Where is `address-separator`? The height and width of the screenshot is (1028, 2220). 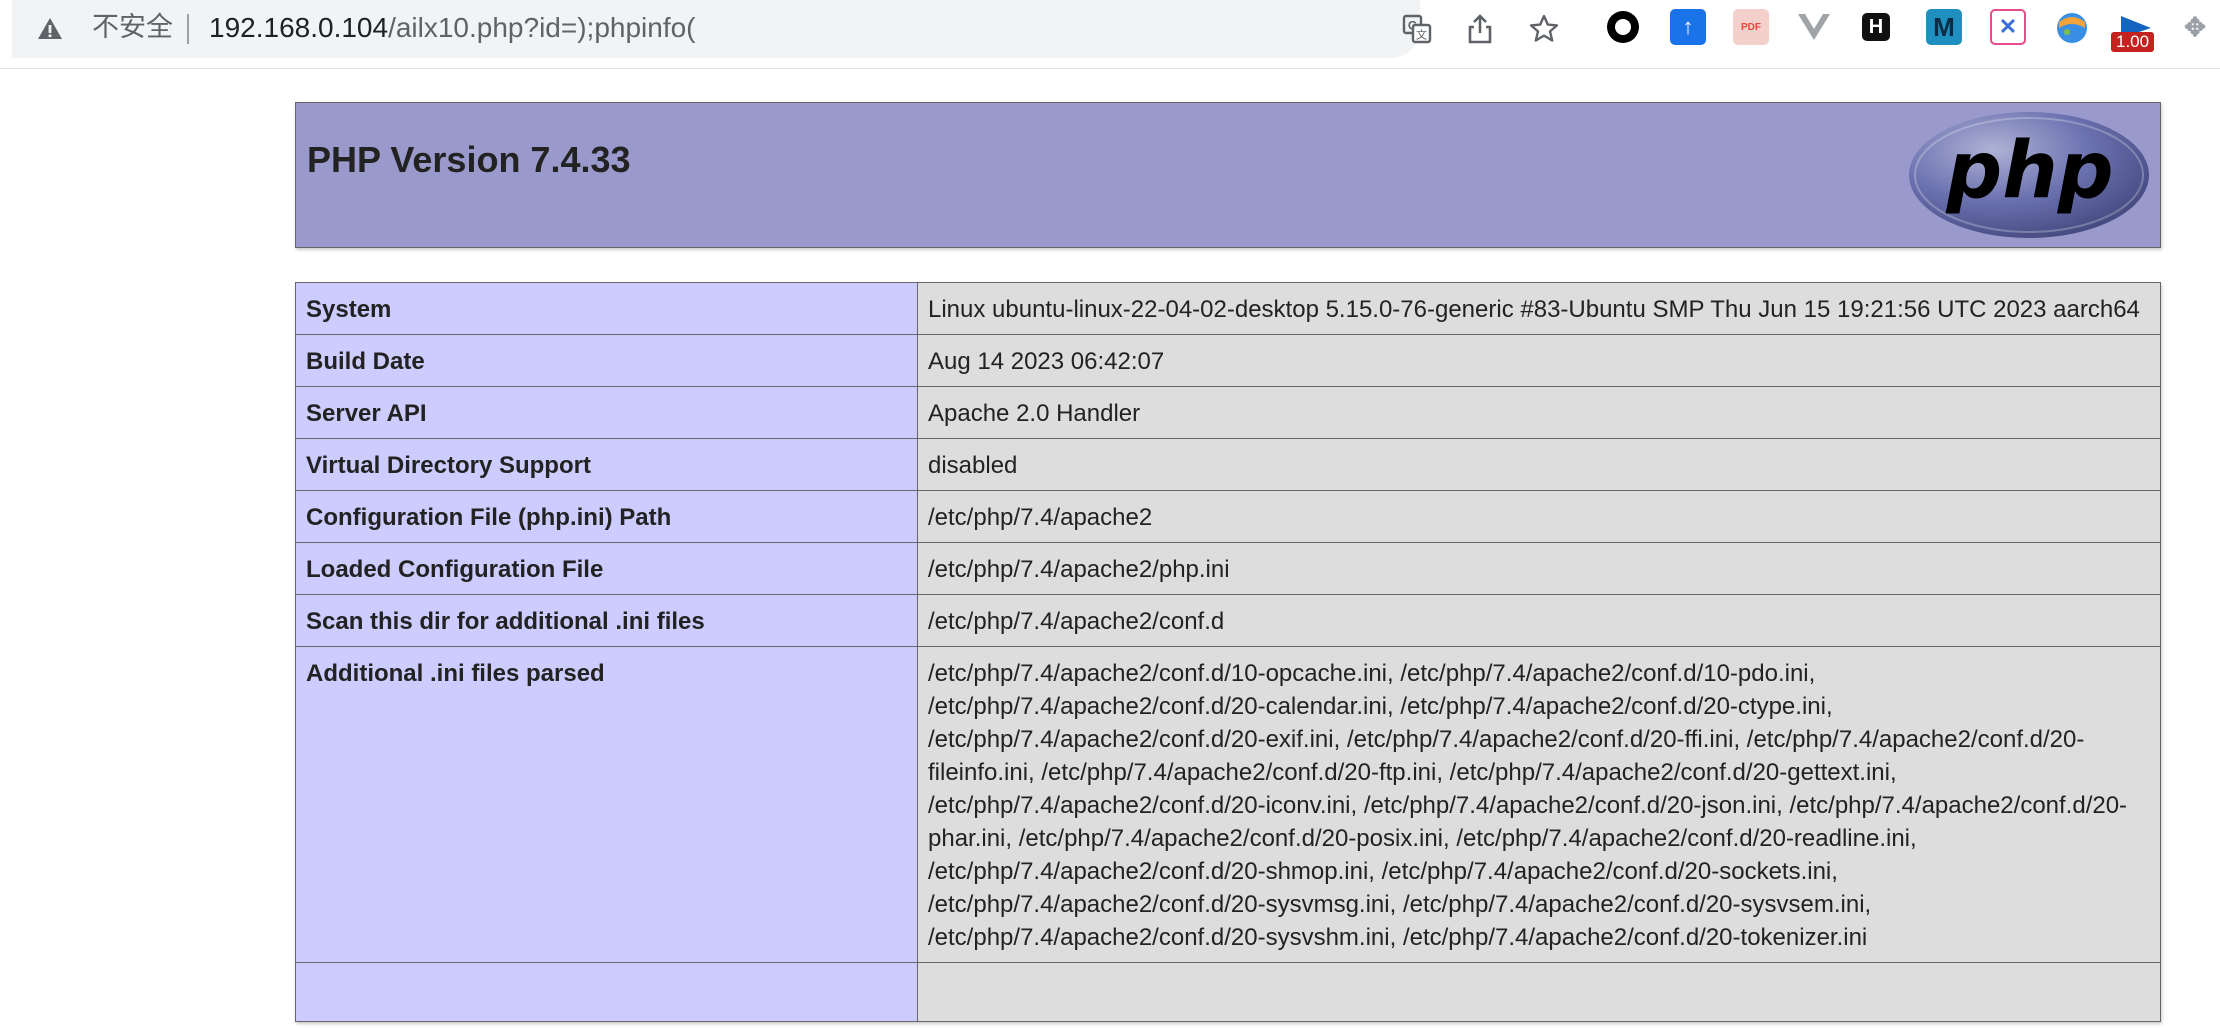
address-separator is located at coordinates (188, 29).